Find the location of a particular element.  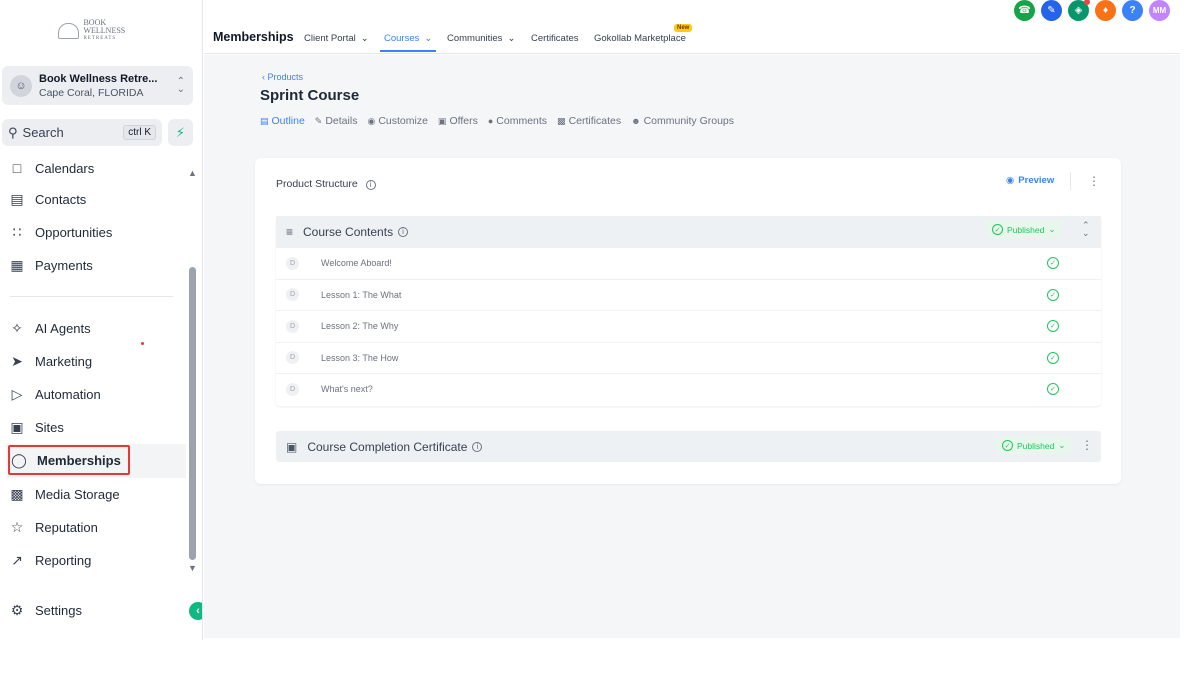

gift-icon: ▣ is located at coordinates (442, 120).